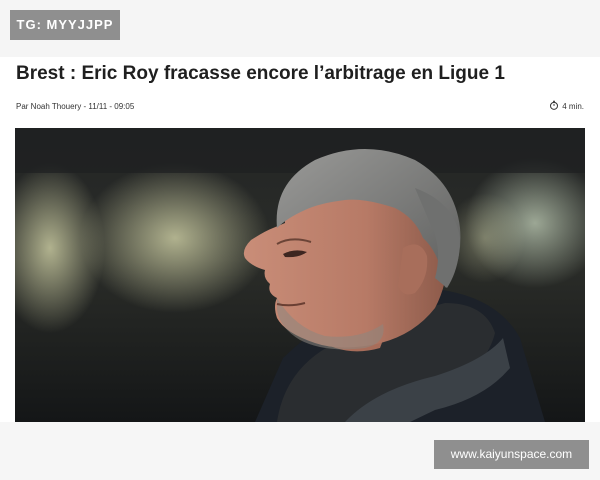 The height and width of the screenshot is (480, 600). What do you see at coordinates (554, 106) in the screenshot?
I see `stopwatch-icon` at bounding box center [554, 106].